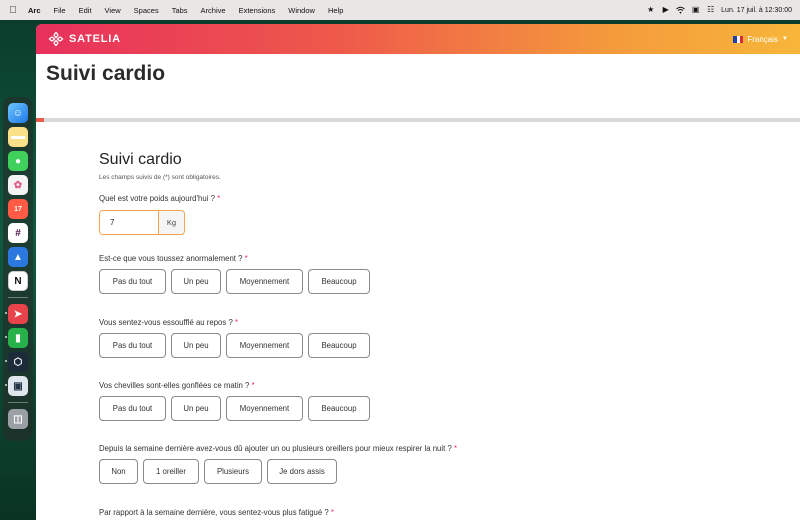  Describe the element at coordinates (18, 419) in the screenshot. I see `trash-icon: ◫` at that location.